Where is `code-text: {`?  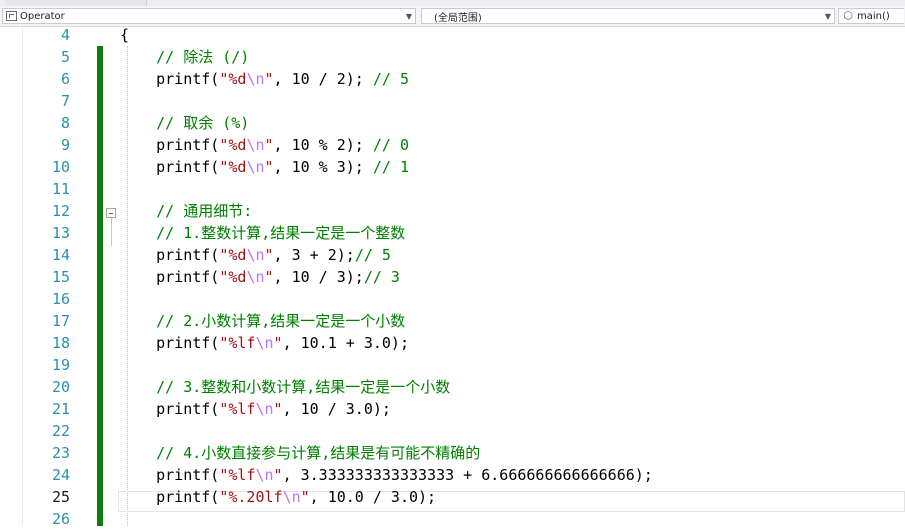 code-text: { is located at coordinates (124, 35).